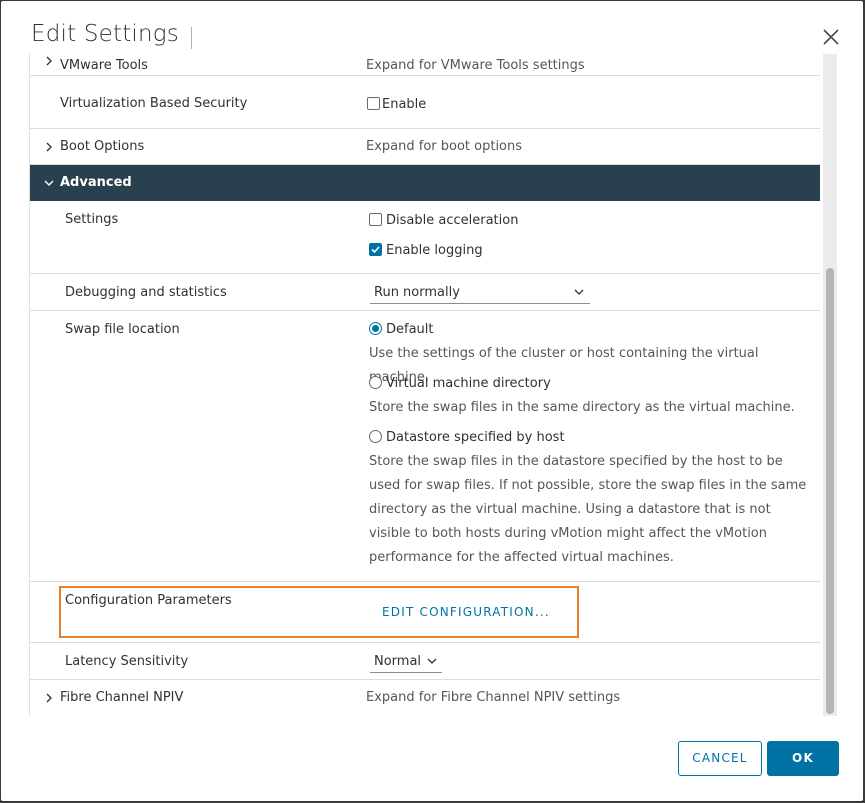  Describe the element at coordinates (425, 183) in the screenshot. I see `advanced-section-header: Advanced` at that location.